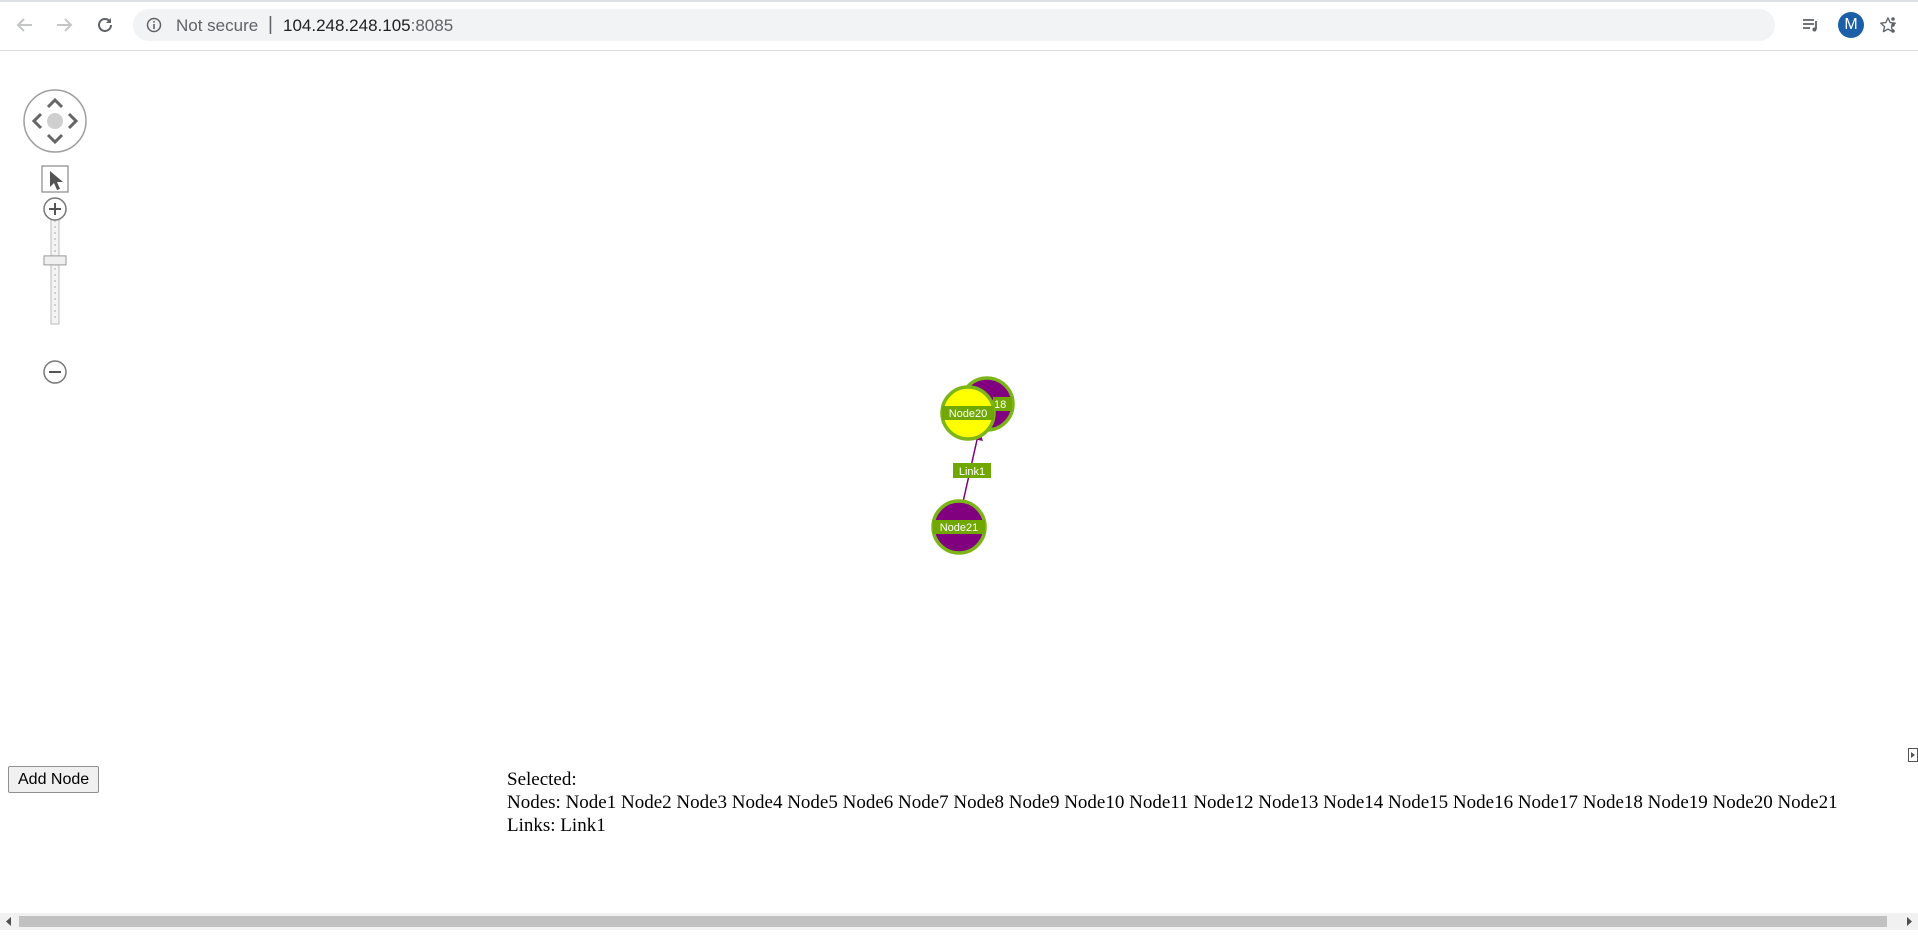 The height and width of the screenshot is (939, 1918). I want to click on reload-icon, so click(105, 25).